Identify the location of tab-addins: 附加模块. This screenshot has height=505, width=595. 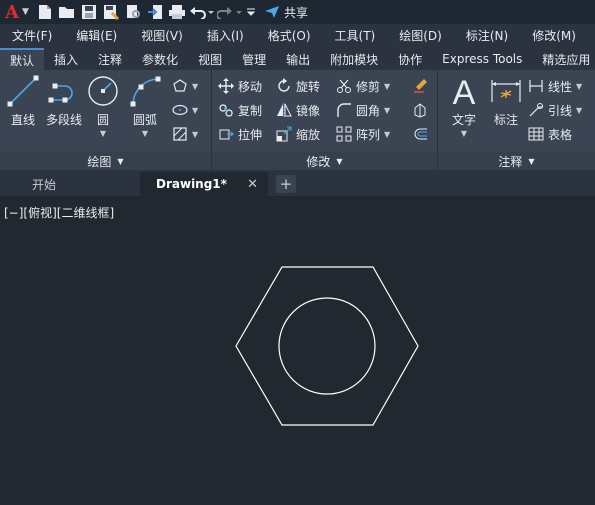
(354, 59).